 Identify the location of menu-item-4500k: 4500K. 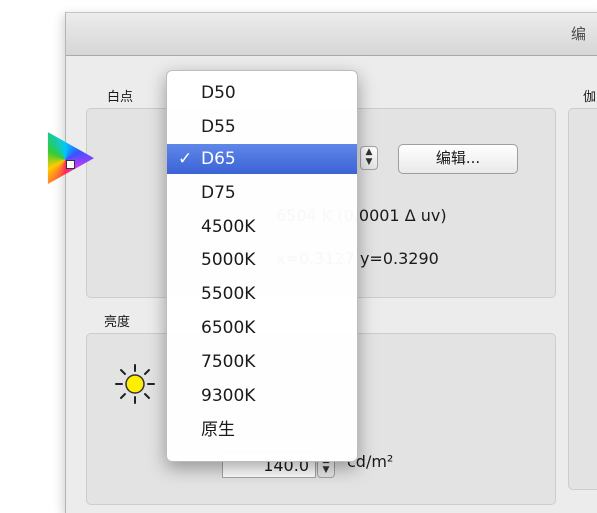
(262, 227).